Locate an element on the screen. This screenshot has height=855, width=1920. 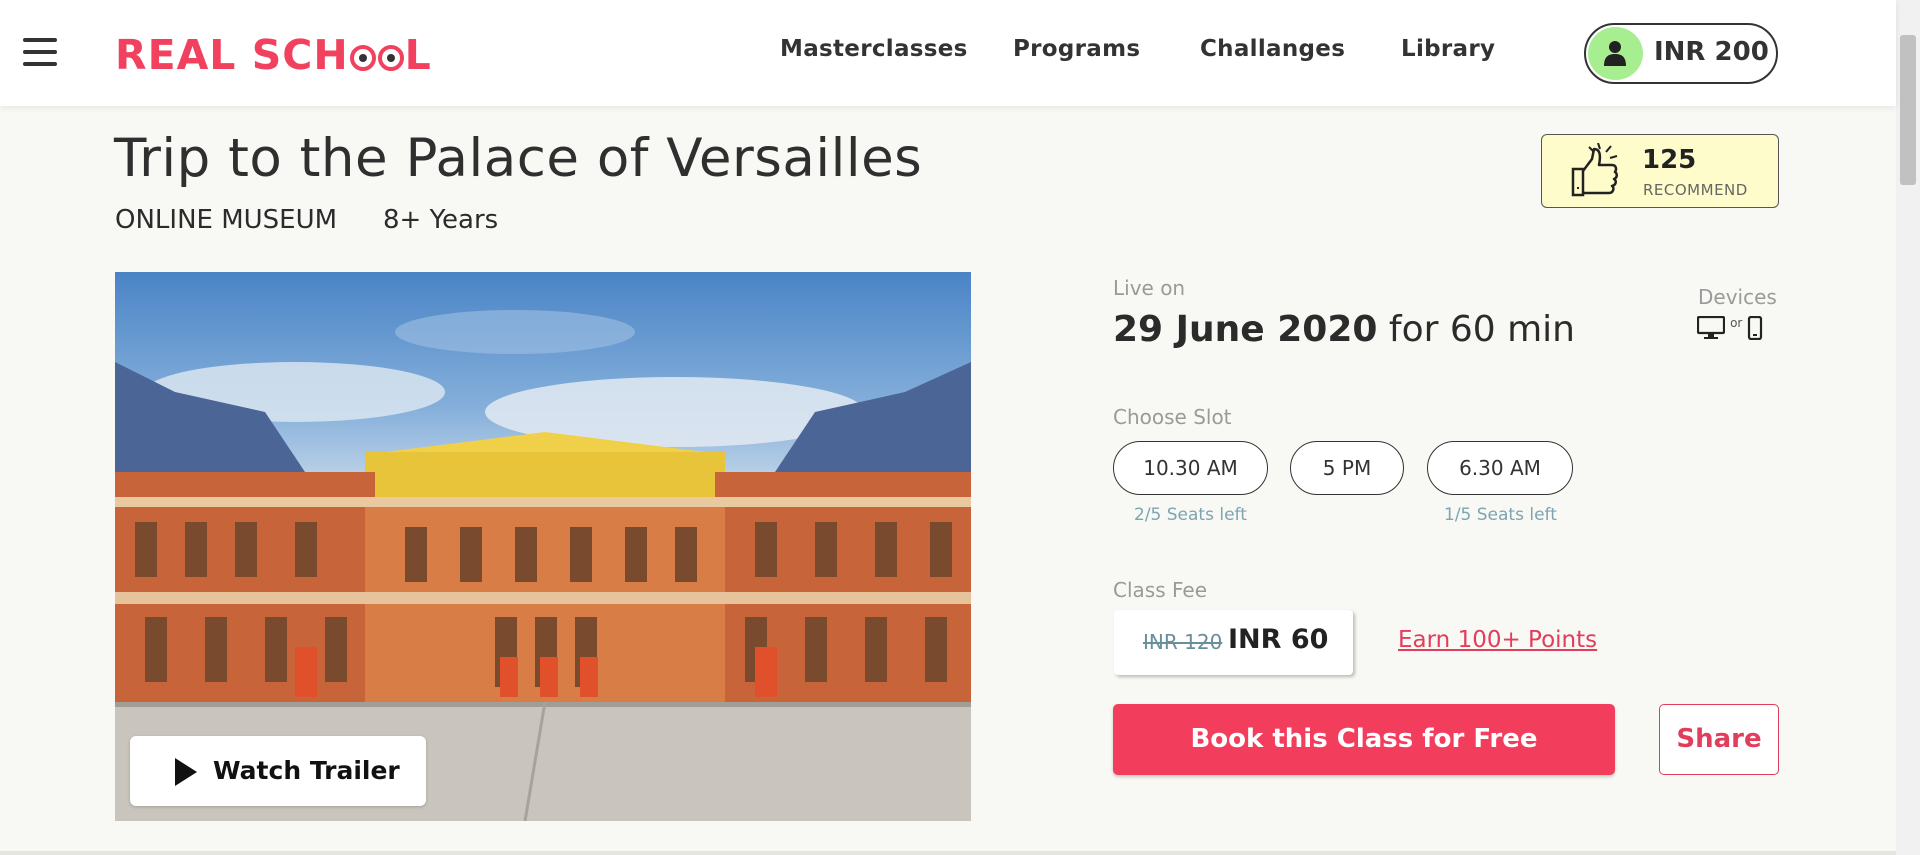
slot-1030am-seats: 2/5 Seats left is located at coordinates (1190, 515).